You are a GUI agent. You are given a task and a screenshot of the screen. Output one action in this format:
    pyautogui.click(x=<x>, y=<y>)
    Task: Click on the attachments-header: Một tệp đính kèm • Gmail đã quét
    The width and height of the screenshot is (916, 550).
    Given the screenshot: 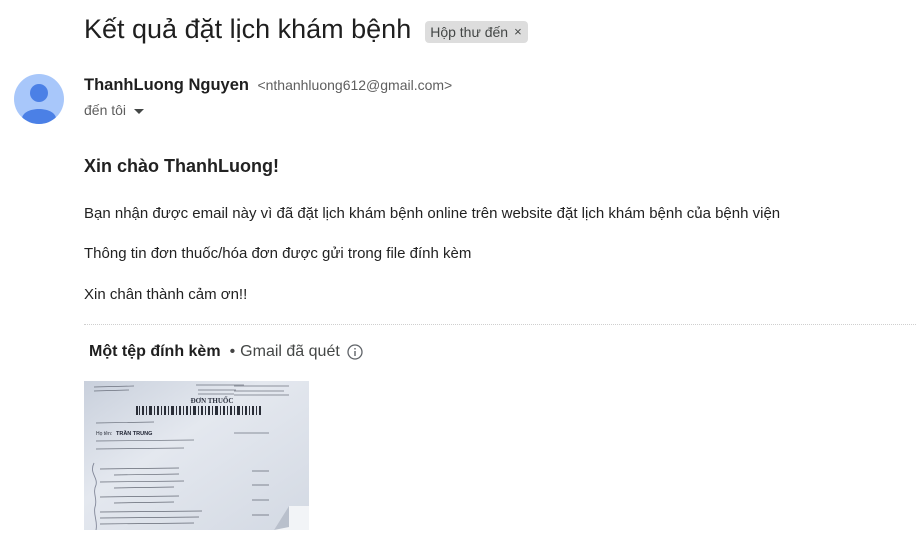 What is the action you would take?
    pyautogui.click(x=226, y=352)
    